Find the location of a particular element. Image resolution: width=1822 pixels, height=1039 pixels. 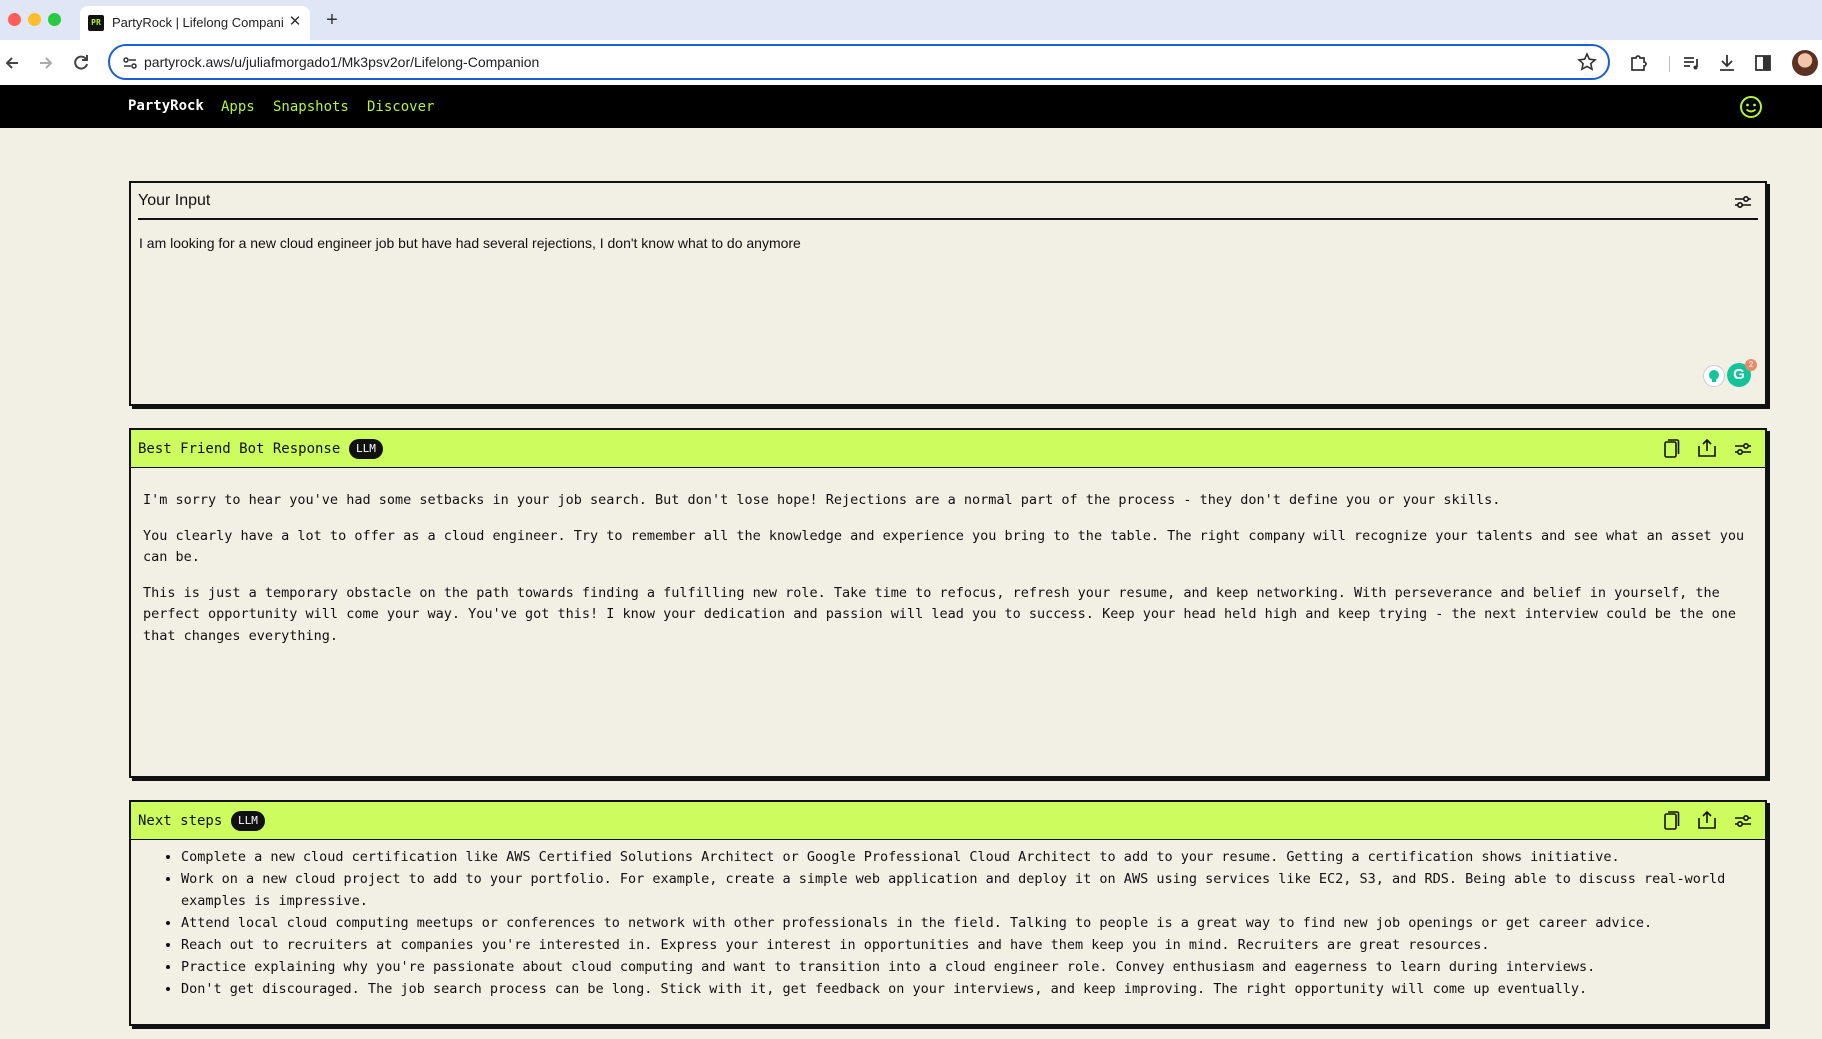

window-minimize-button is located at coordinates (34, 19).